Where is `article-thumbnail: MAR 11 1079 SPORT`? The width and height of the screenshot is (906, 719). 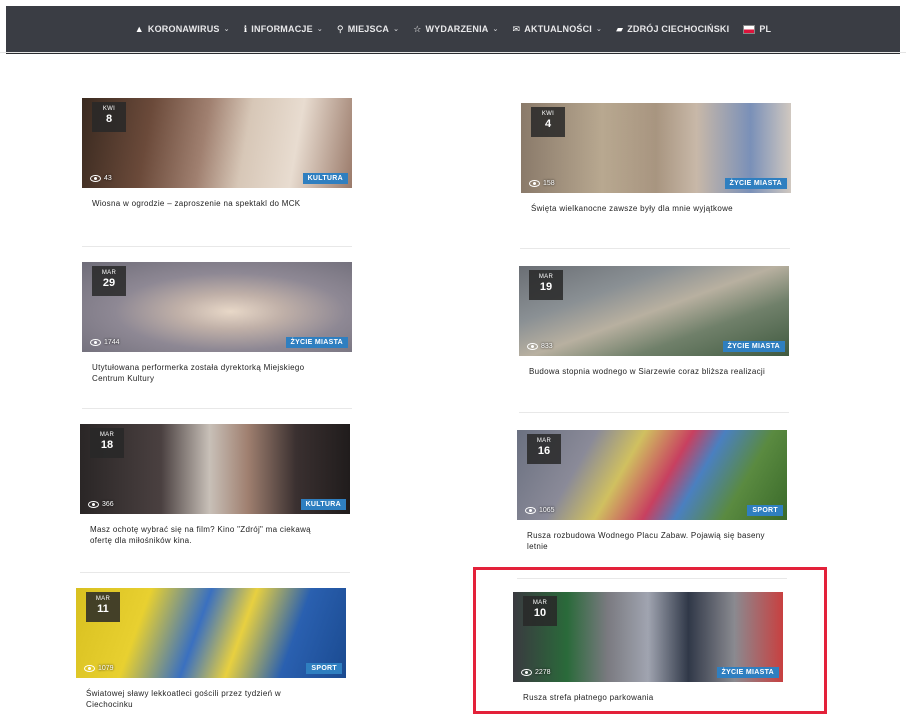 article-thumbnail: MAR 11 1079 SPORT is located at coordinates (211, 633).